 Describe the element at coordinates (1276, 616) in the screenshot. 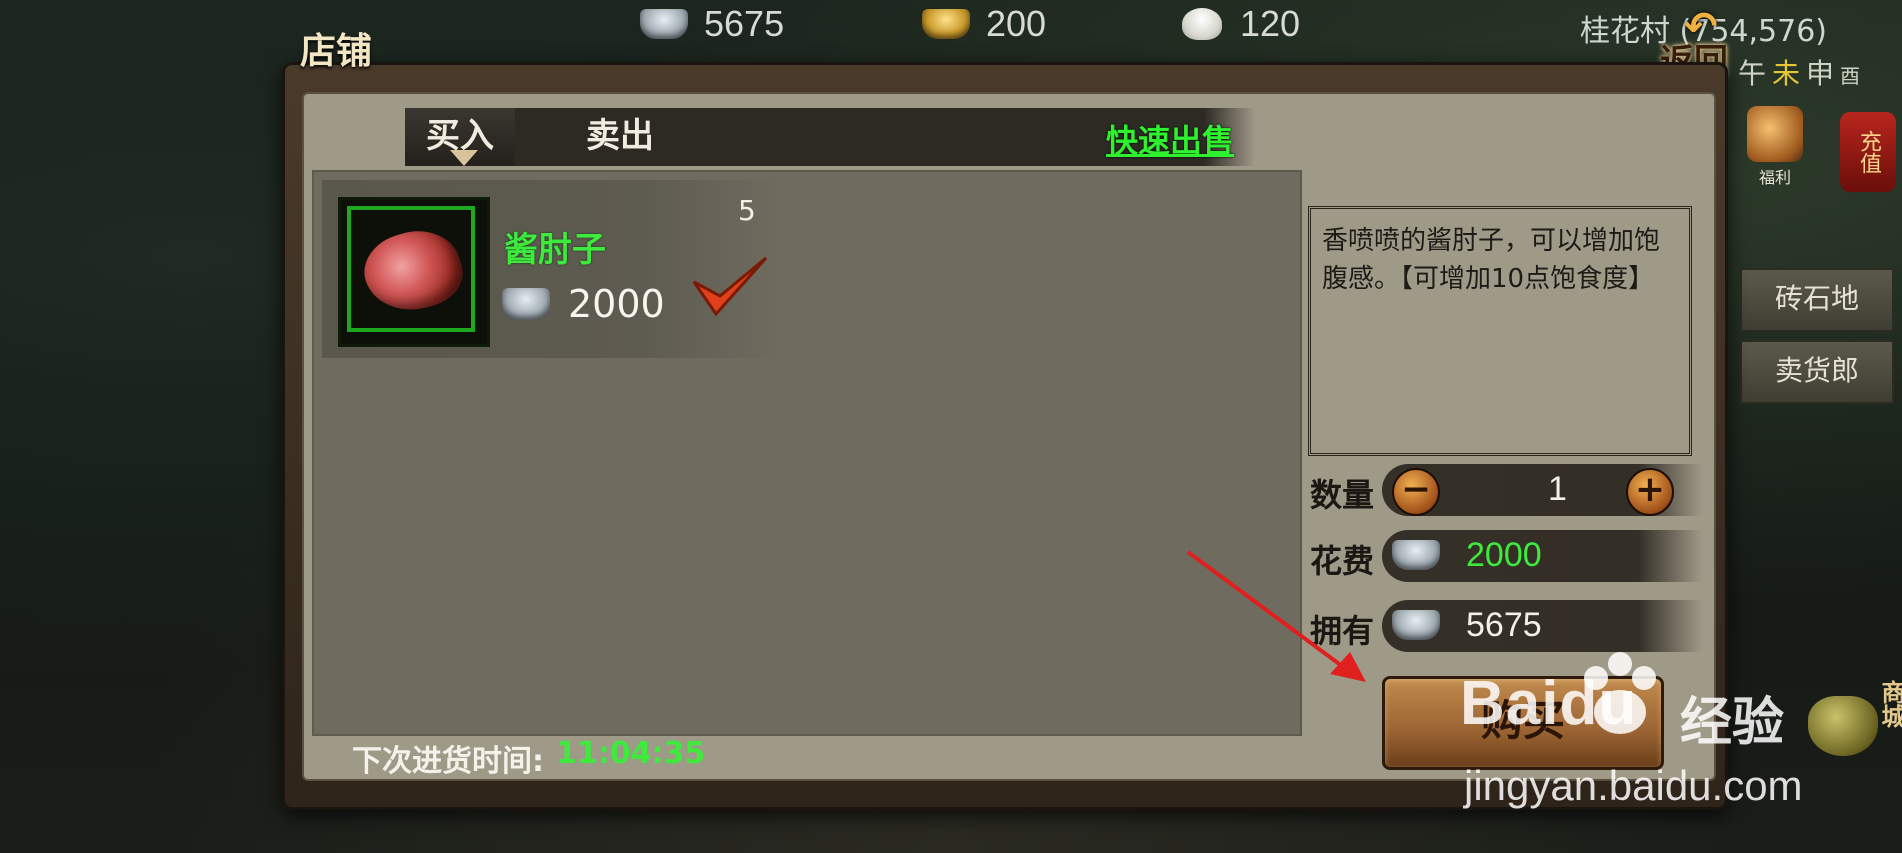

I see `annotation-arrow` at that location.